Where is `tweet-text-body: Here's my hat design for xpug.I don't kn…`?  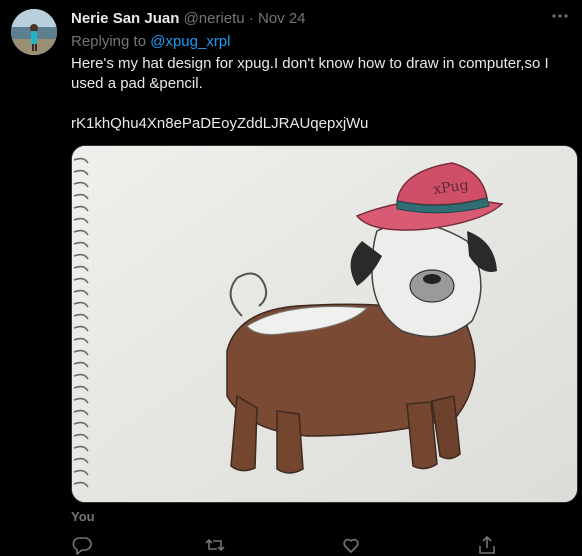 tweet-text-body: Here's my hat design for xpug.I don't kn… is located at coordinates (312, 73).